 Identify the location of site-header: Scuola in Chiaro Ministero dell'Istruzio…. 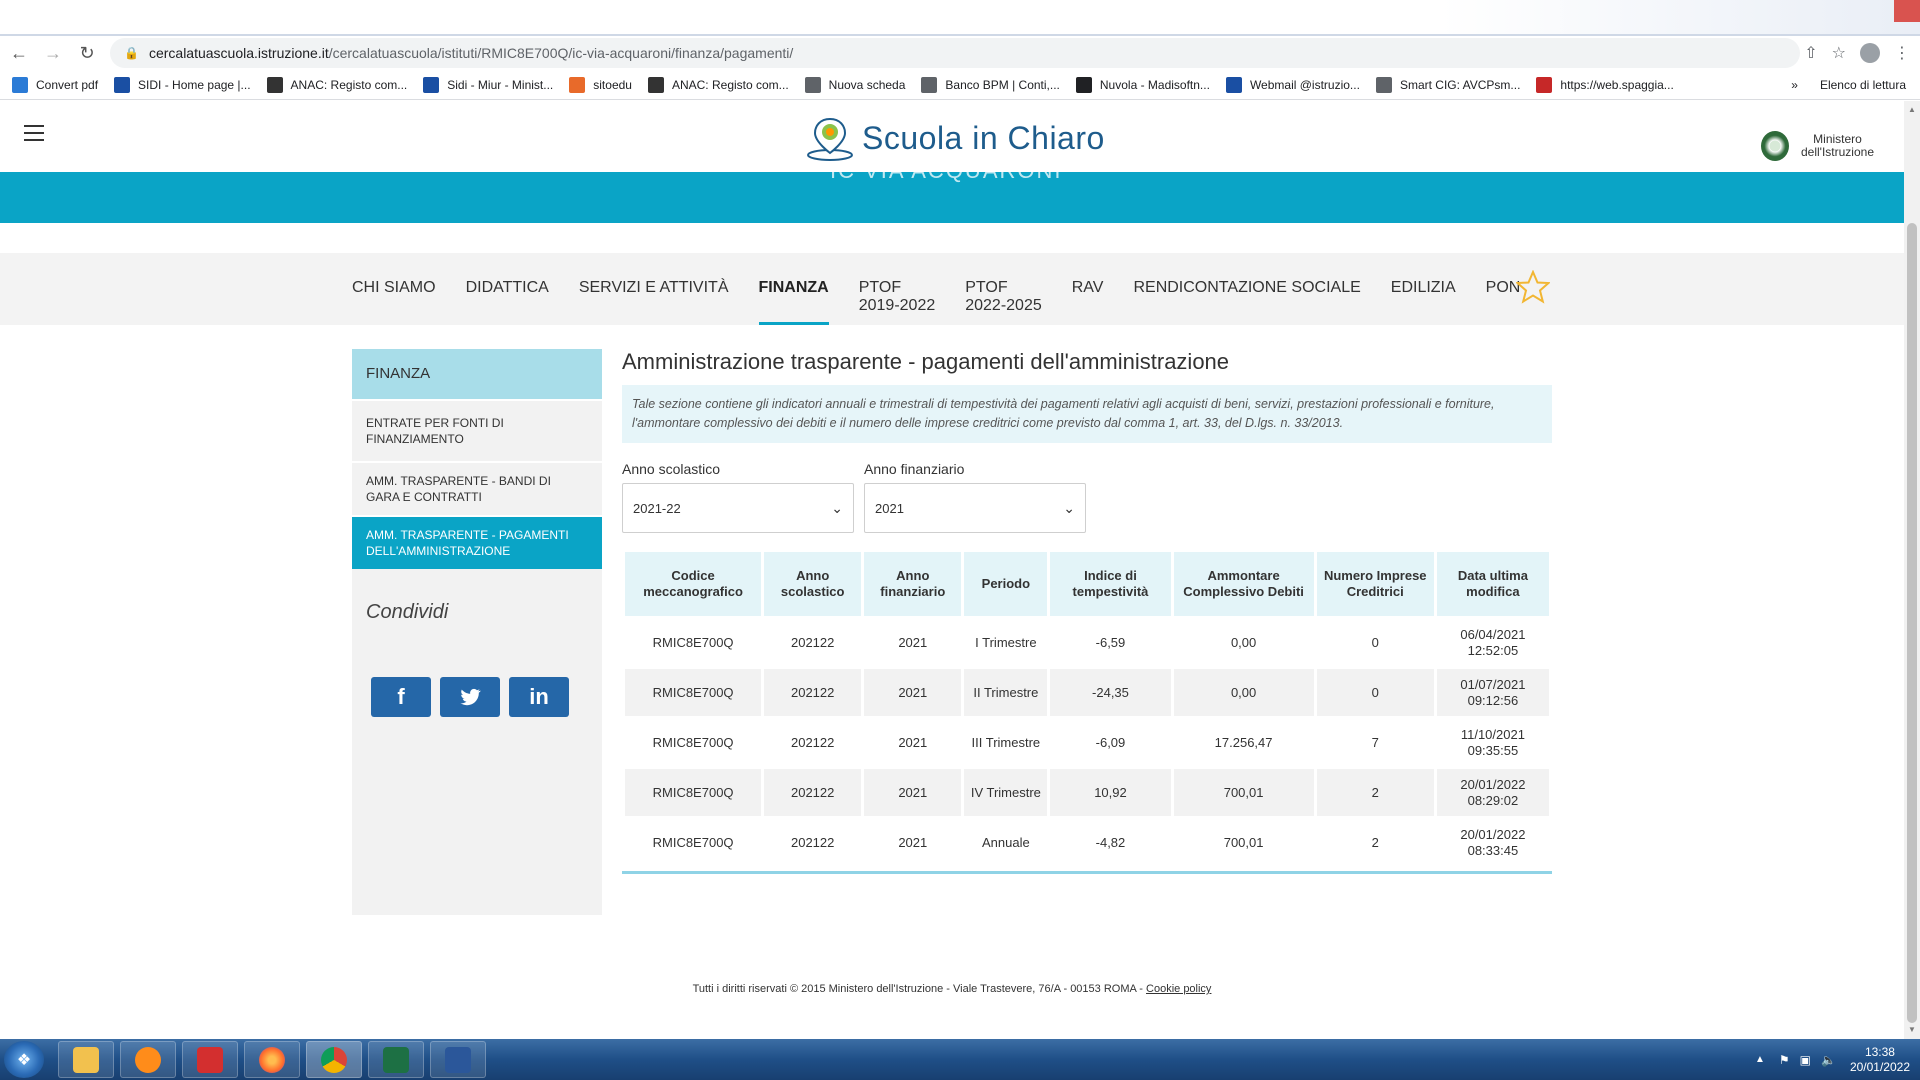
(952, 136).